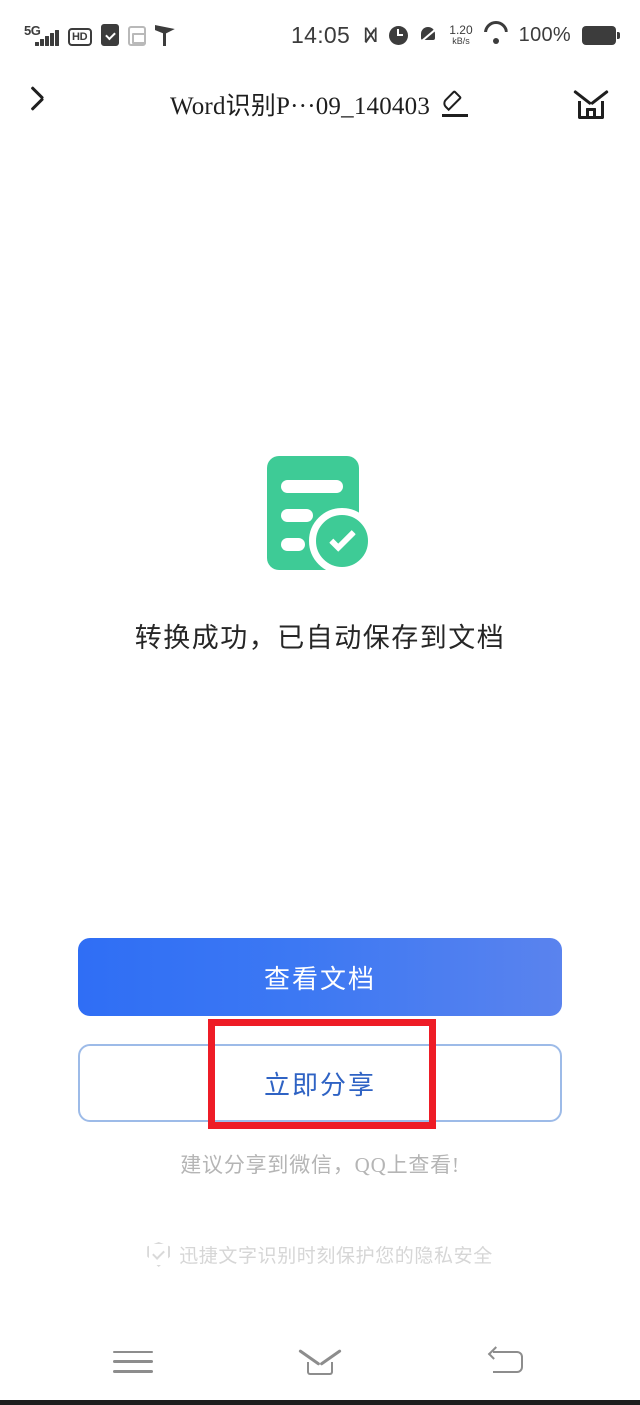  Describe the element at coordinates (320, 1083) in the screenshot. I see `share-now-button: 立即分享` at that location.